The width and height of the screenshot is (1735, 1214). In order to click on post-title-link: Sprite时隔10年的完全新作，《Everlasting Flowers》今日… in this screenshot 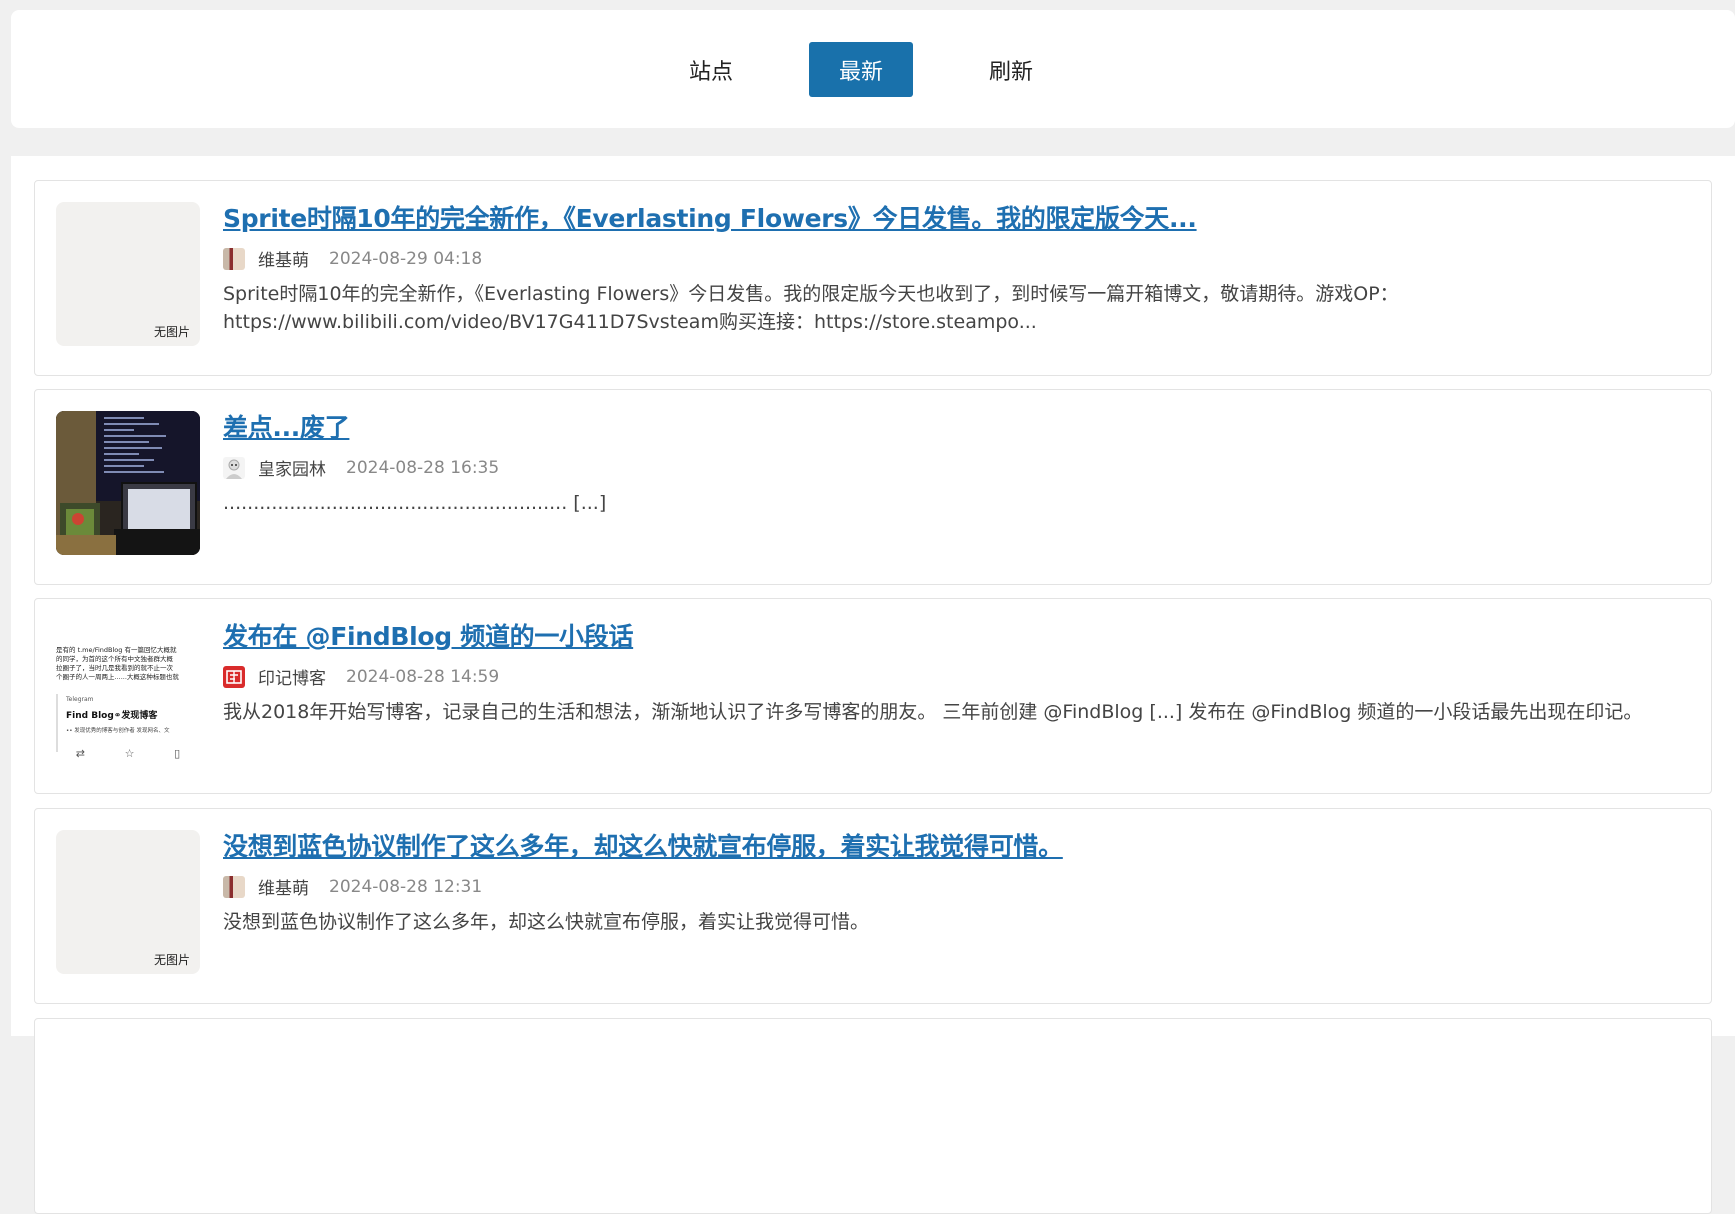, I will do `click(710, 217)`.